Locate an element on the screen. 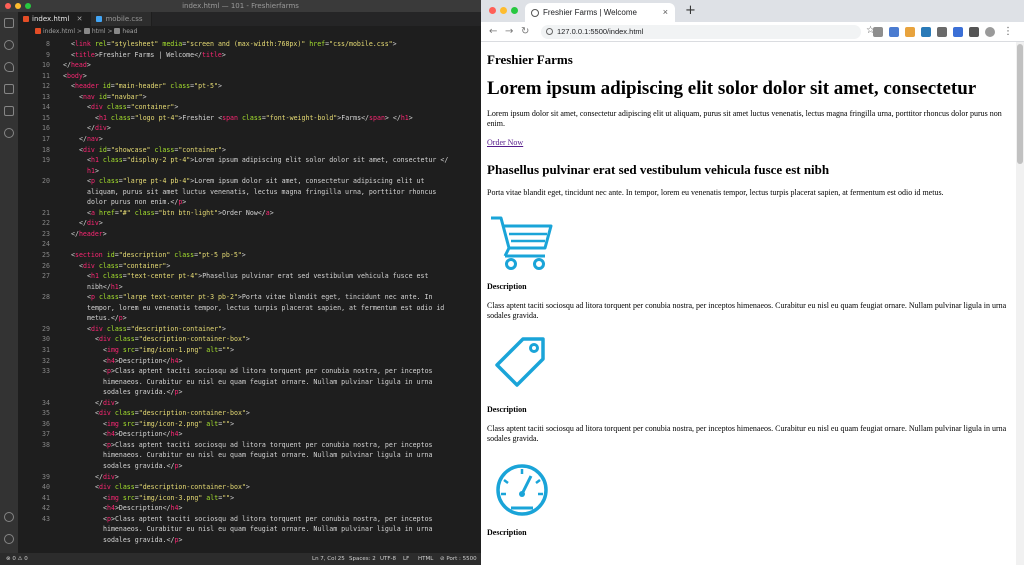 Image resolution: width=1024 pixels, height=565 pixels. breadcrumb-html: html is located at coordinates (99, 31).